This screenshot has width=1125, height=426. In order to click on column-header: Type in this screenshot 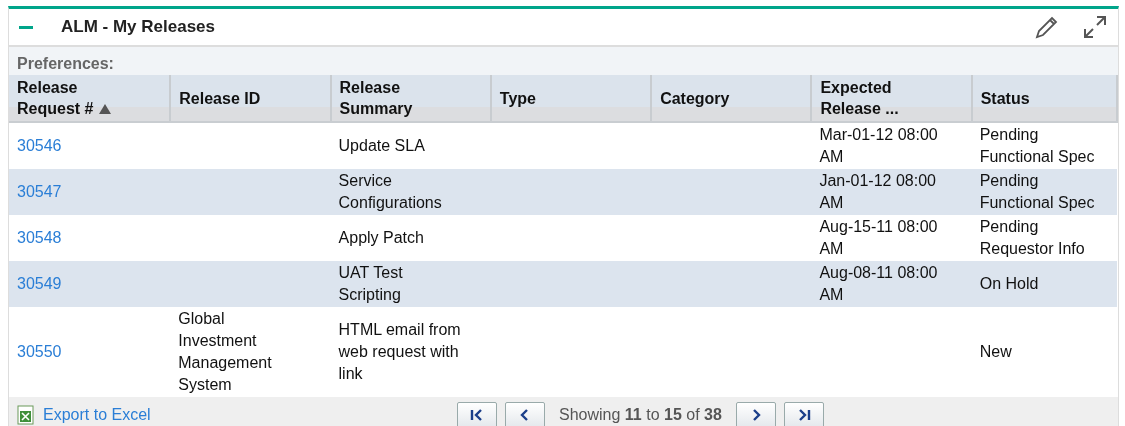, I will do `click(571, 98)`.